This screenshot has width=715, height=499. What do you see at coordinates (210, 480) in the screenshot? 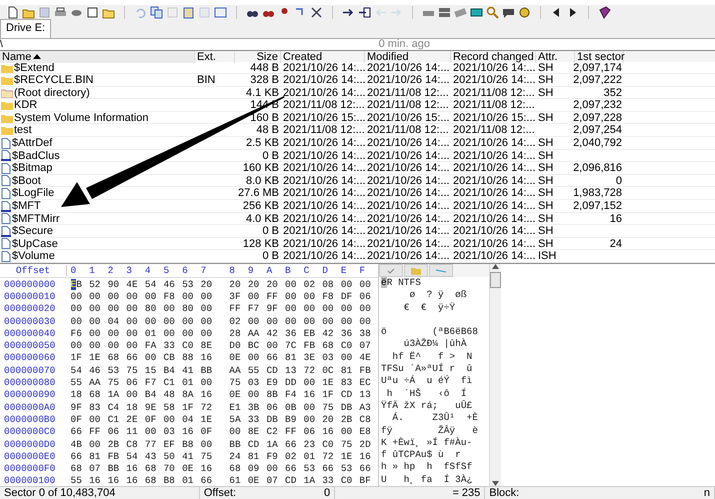
I see `hex-byte: 66` at bounding box center [210, 480].